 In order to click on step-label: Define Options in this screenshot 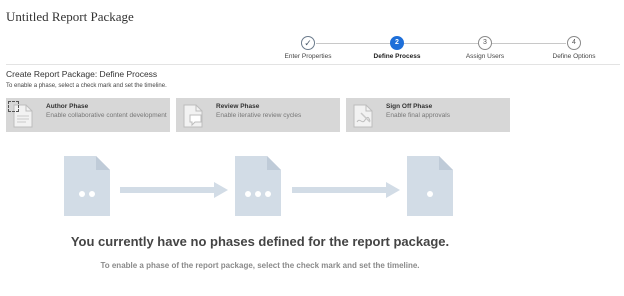, I will do `click(574, 56)`.